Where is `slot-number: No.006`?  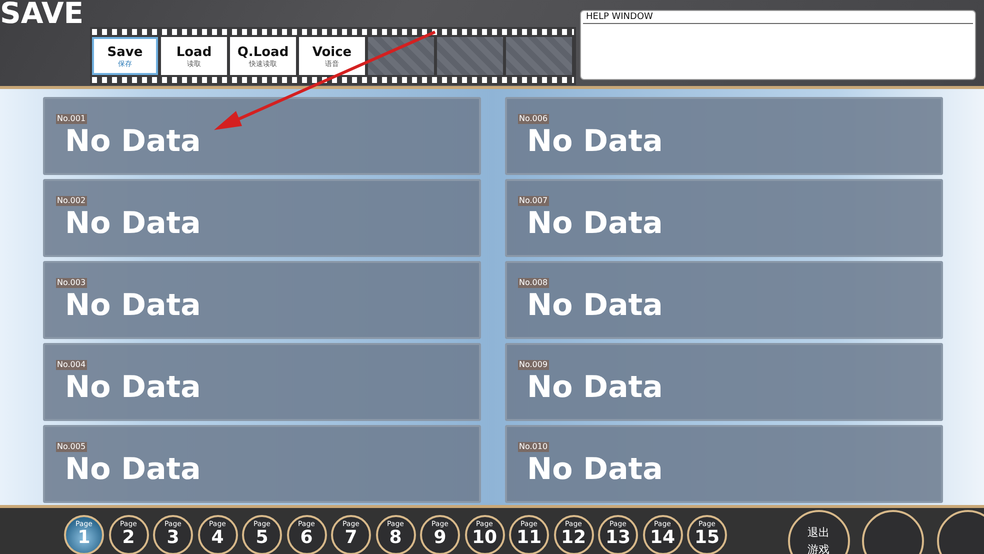
slot-number: No.006 is located at coordinates (533, 119).